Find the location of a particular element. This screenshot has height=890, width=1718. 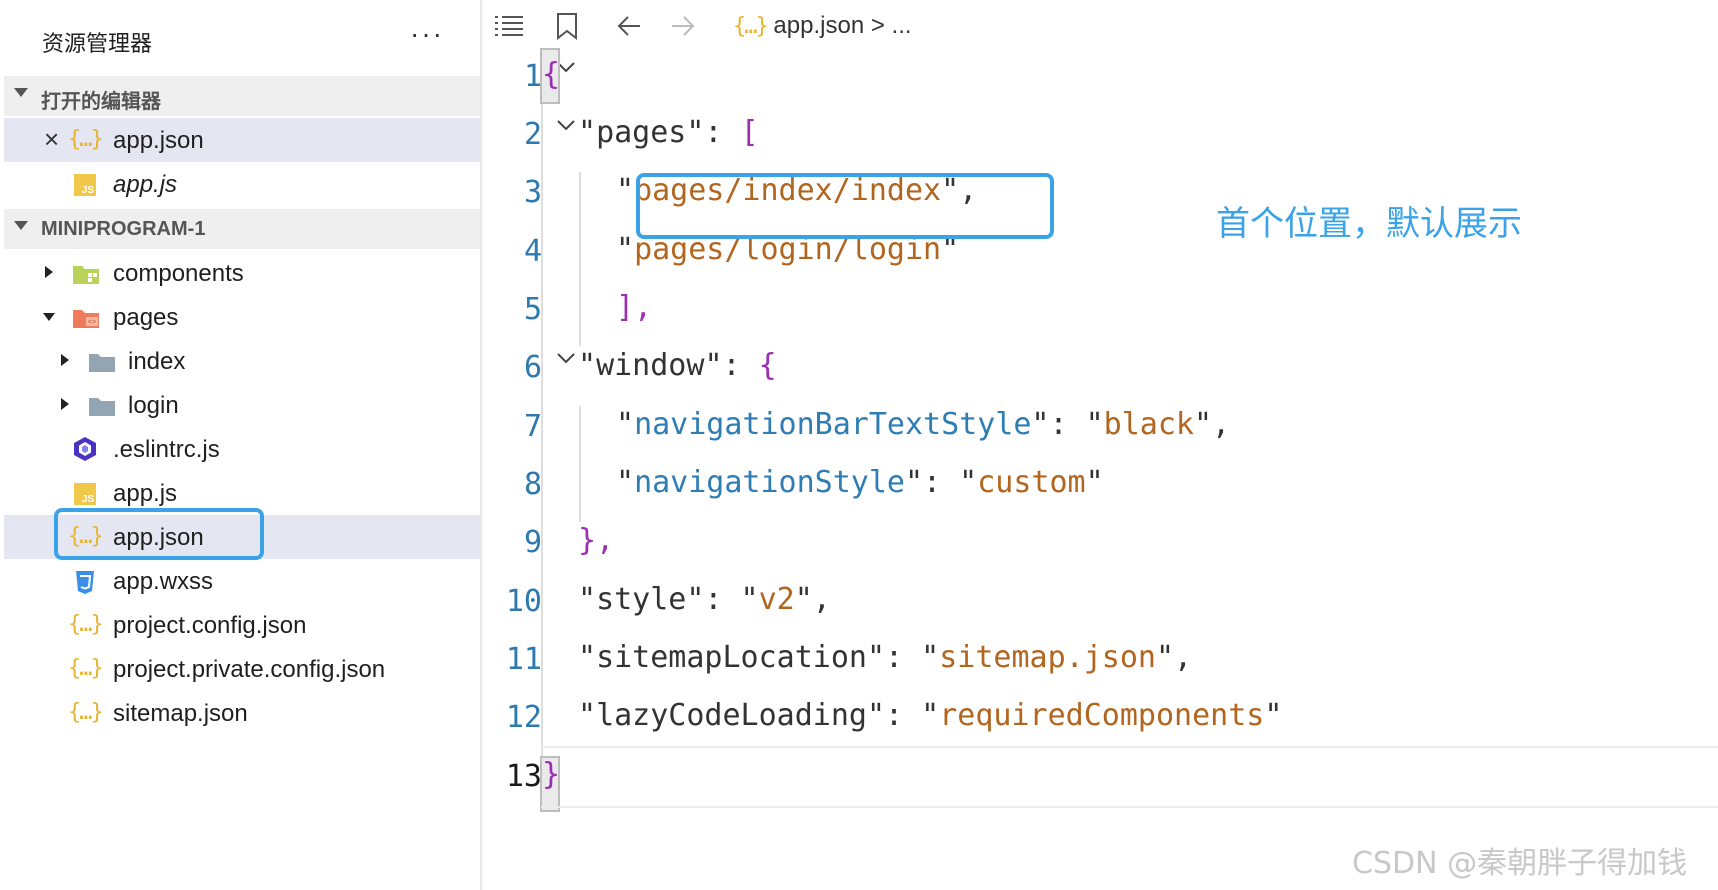

tree-item-index: index is located at coordinates (242, 361).